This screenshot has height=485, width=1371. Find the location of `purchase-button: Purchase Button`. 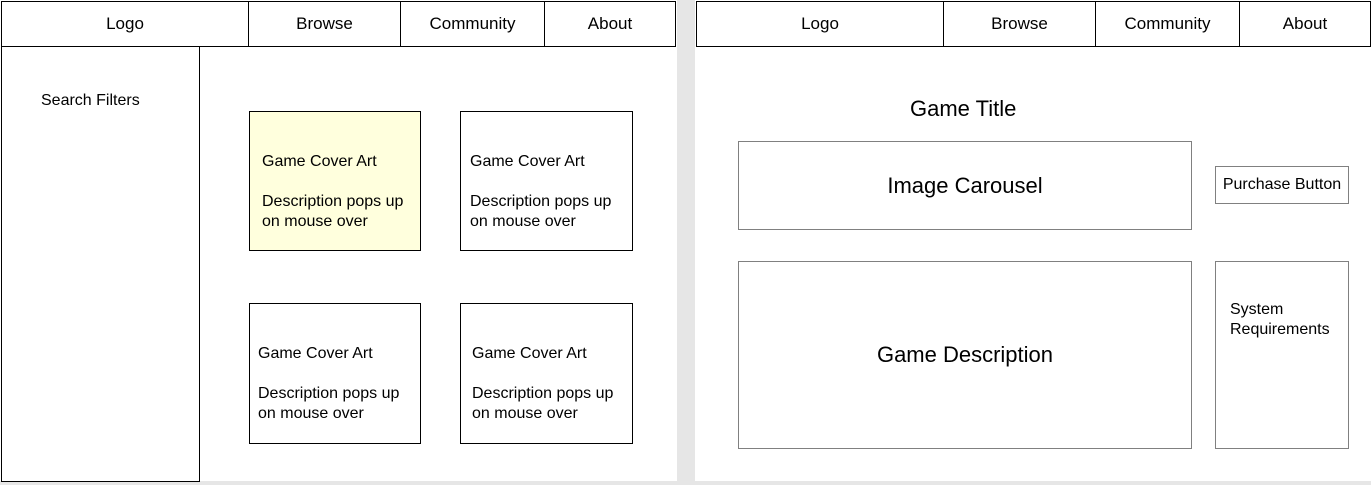

purchase-button: Purchase Button is located at coordinates (1282, 185).